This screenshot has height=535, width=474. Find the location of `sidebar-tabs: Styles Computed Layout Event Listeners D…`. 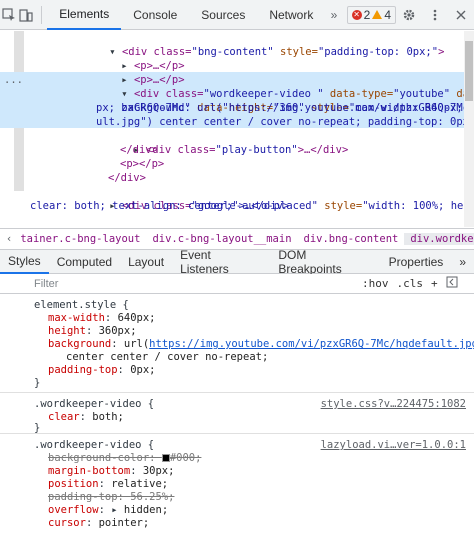

sidebar-tabs: Styles Computed Layout Event Listeners D… is located at coordinates (237, 262).